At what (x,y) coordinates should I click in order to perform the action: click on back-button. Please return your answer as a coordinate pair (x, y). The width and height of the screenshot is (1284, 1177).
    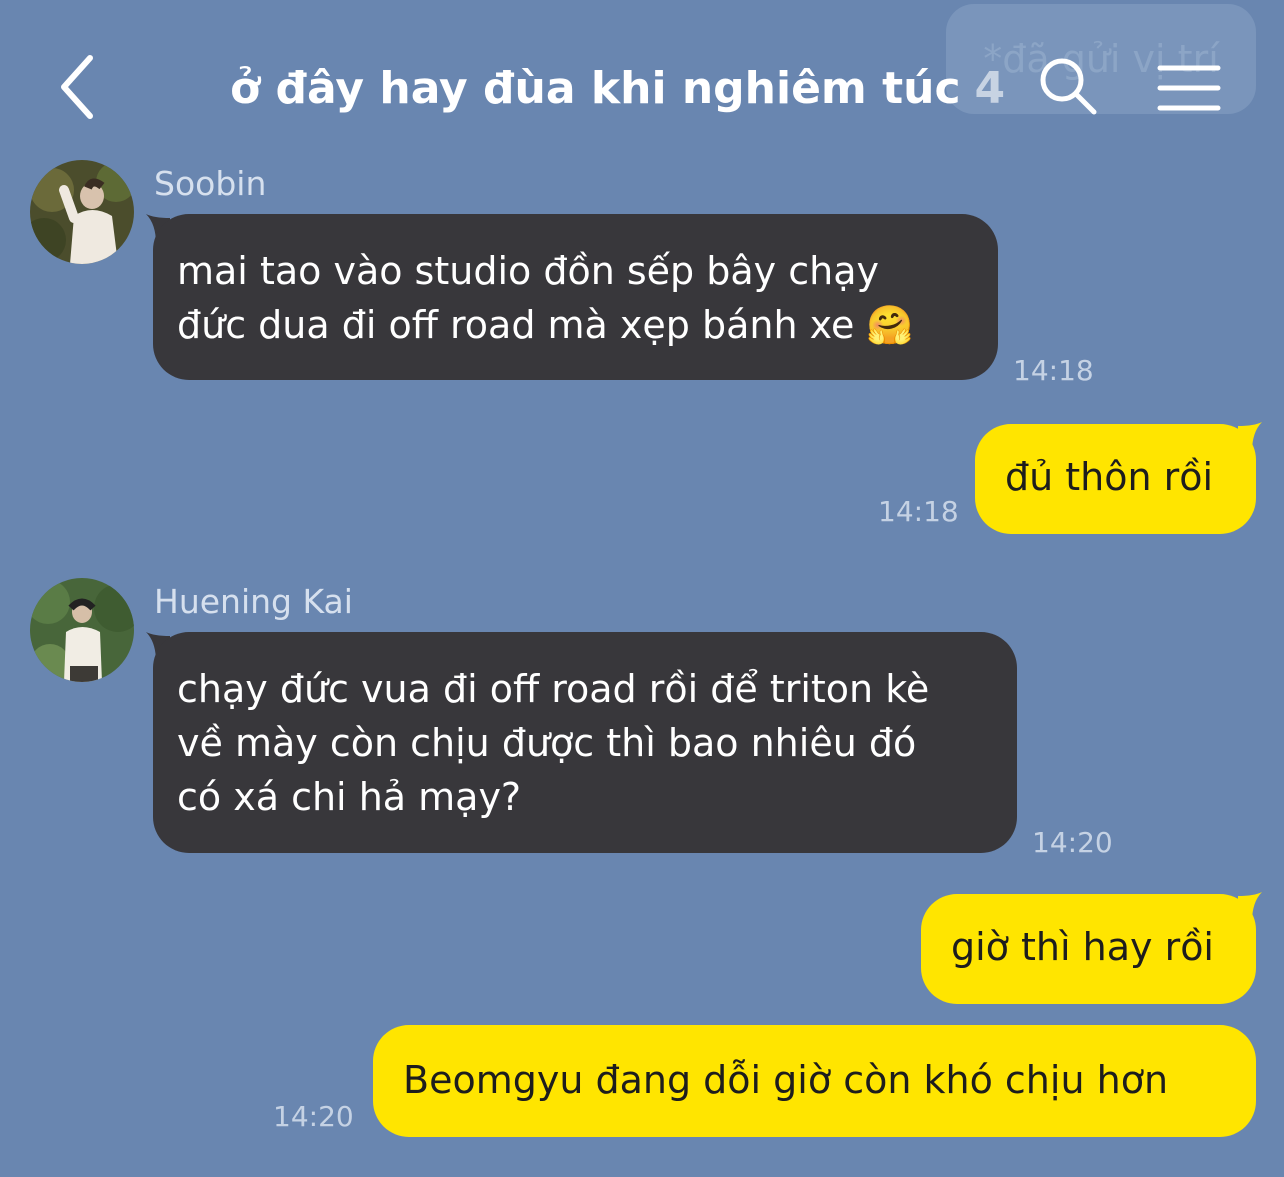
    Looking at the image, I should click on (82, 87).